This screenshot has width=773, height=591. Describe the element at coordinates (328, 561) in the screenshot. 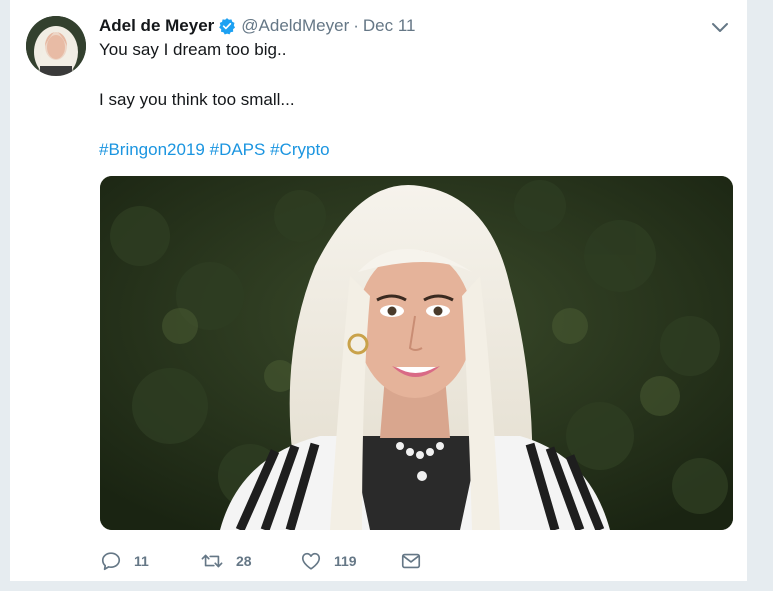

I see `like-button: 119` at that location.